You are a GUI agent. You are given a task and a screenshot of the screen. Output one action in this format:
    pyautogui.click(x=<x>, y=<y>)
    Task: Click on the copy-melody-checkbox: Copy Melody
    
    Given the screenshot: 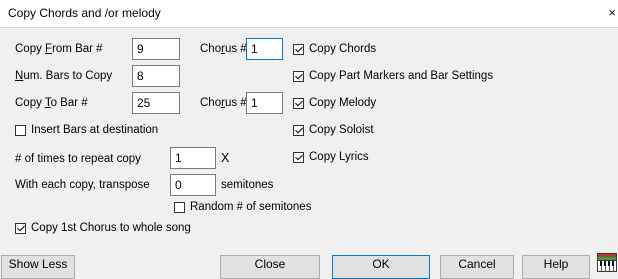 What is the action you would take?
    pyautogui.click(x=334, y=103)
    